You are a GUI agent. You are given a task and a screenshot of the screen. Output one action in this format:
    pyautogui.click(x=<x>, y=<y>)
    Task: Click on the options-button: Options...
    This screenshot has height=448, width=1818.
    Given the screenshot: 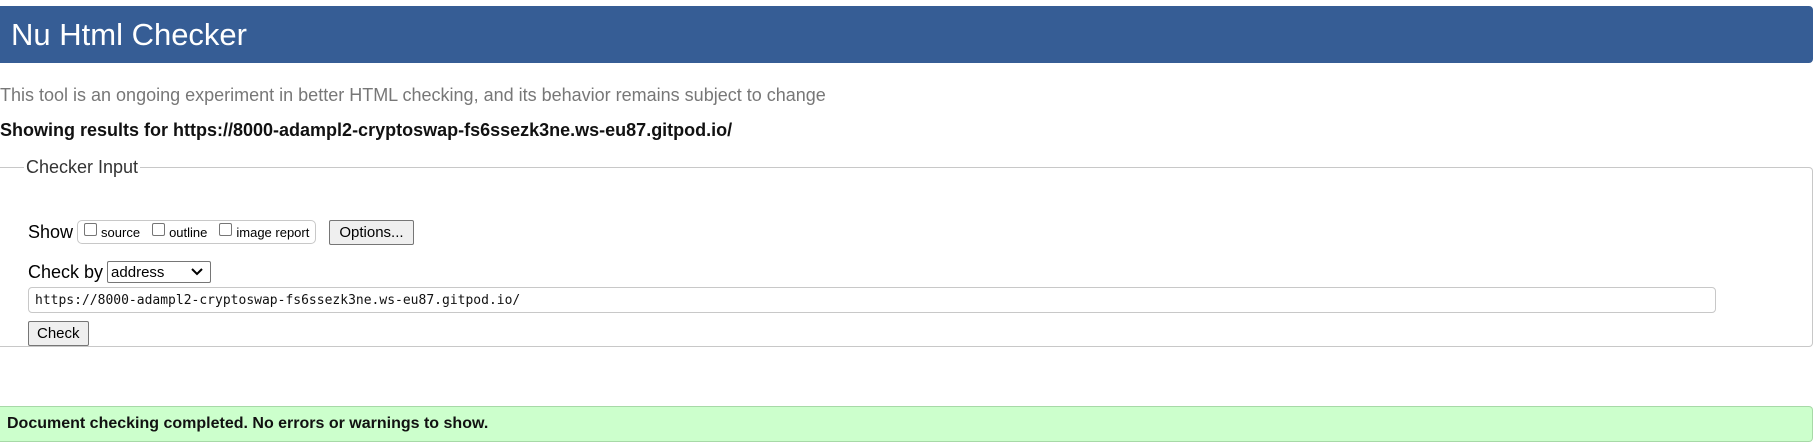 What is the action you would take?
    pyautogui.click(x=371, y=232)
    